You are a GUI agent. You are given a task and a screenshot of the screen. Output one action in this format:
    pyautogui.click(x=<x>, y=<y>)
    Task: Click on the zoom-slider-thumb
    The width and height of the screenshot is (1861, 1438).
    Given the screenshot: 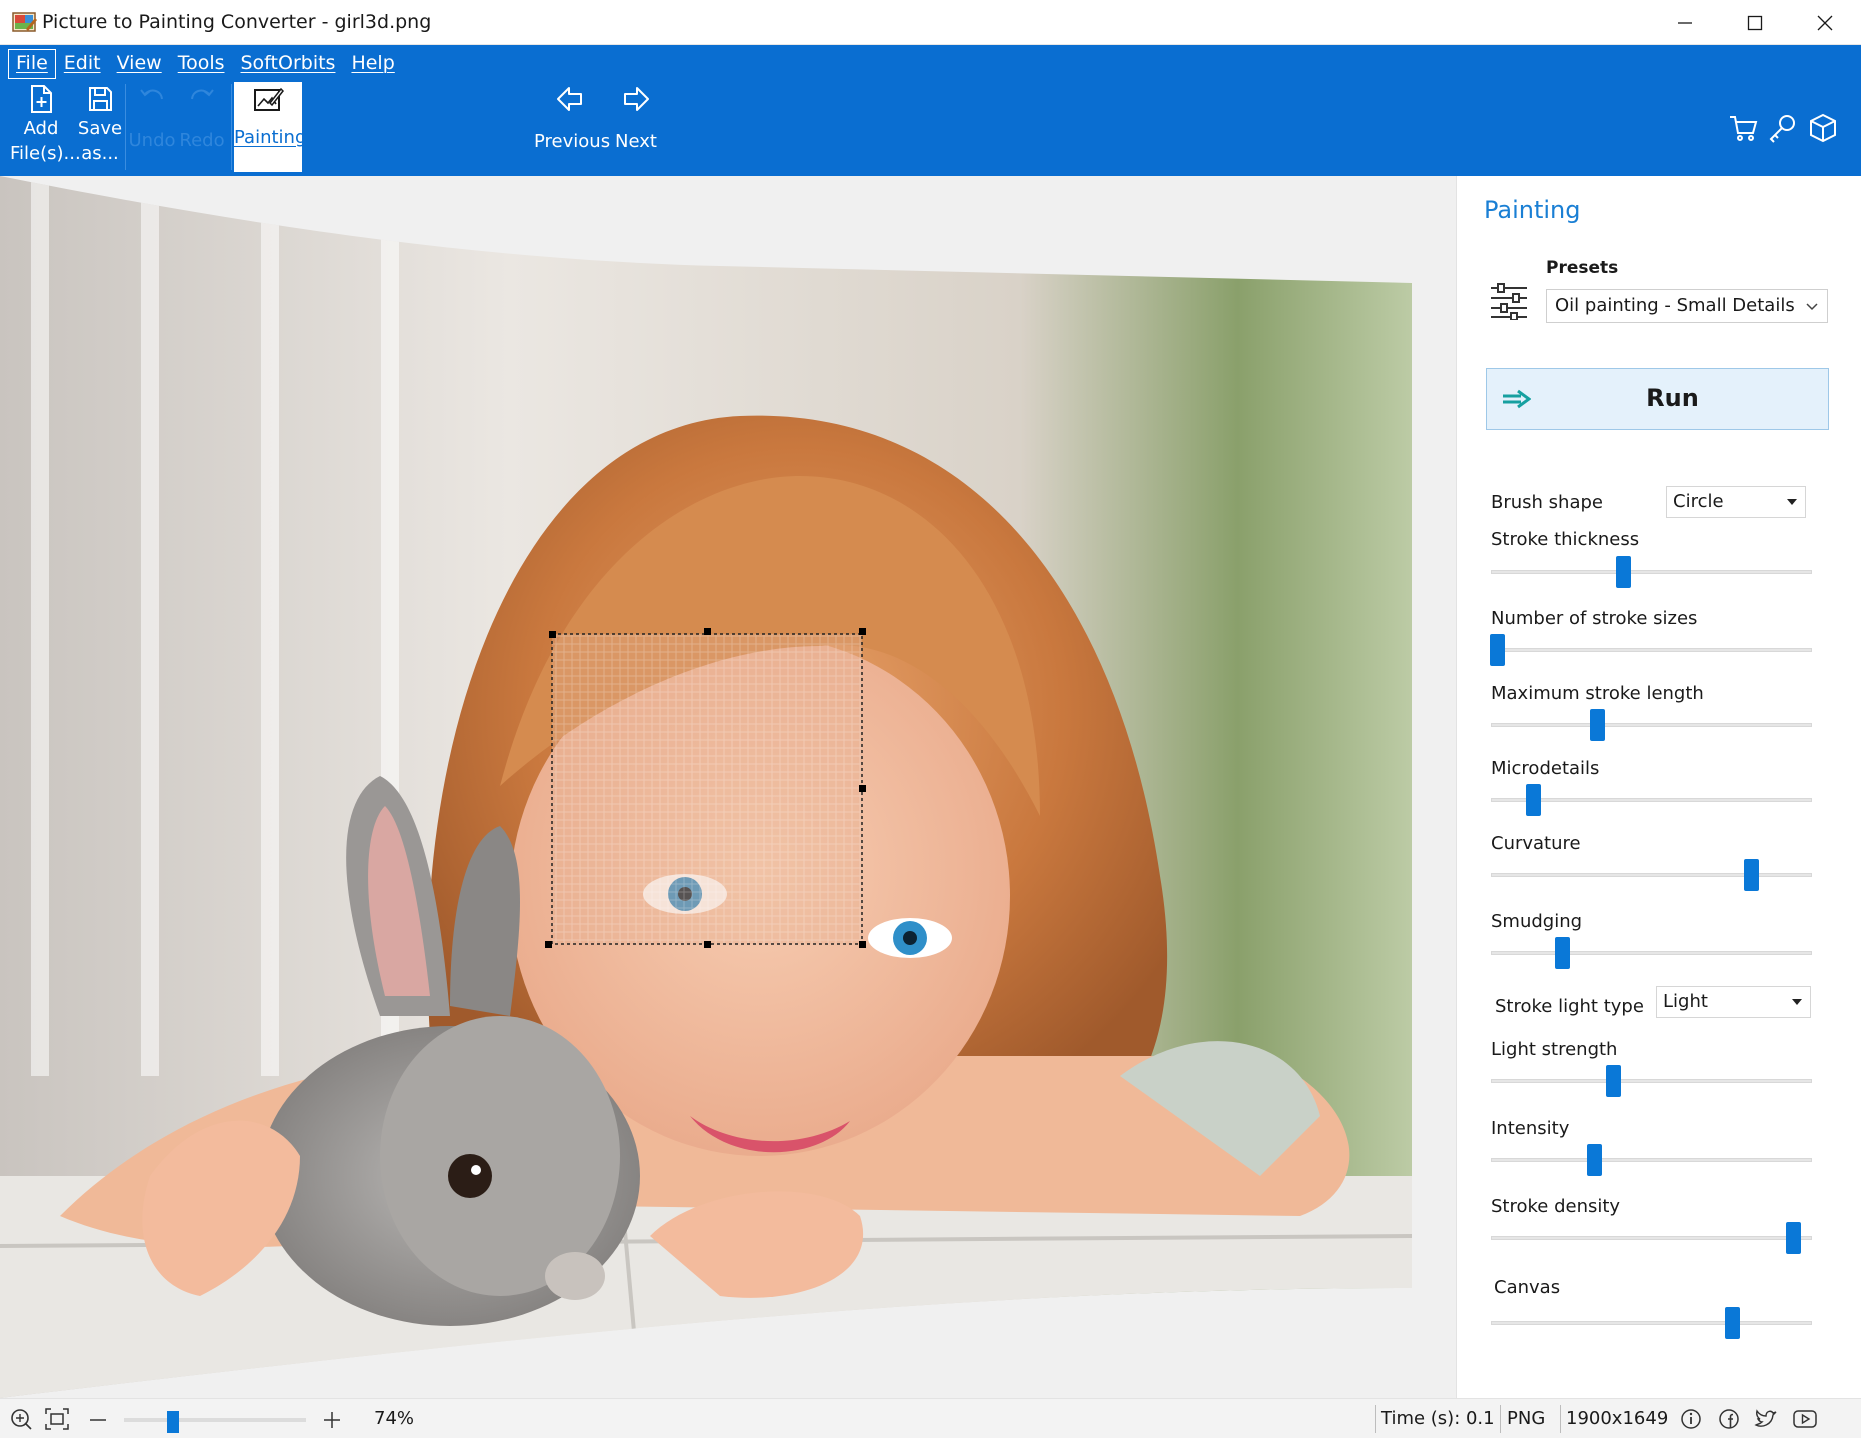 What is the action you would take?
    pyautogui.click(x=173, y=1422)
    